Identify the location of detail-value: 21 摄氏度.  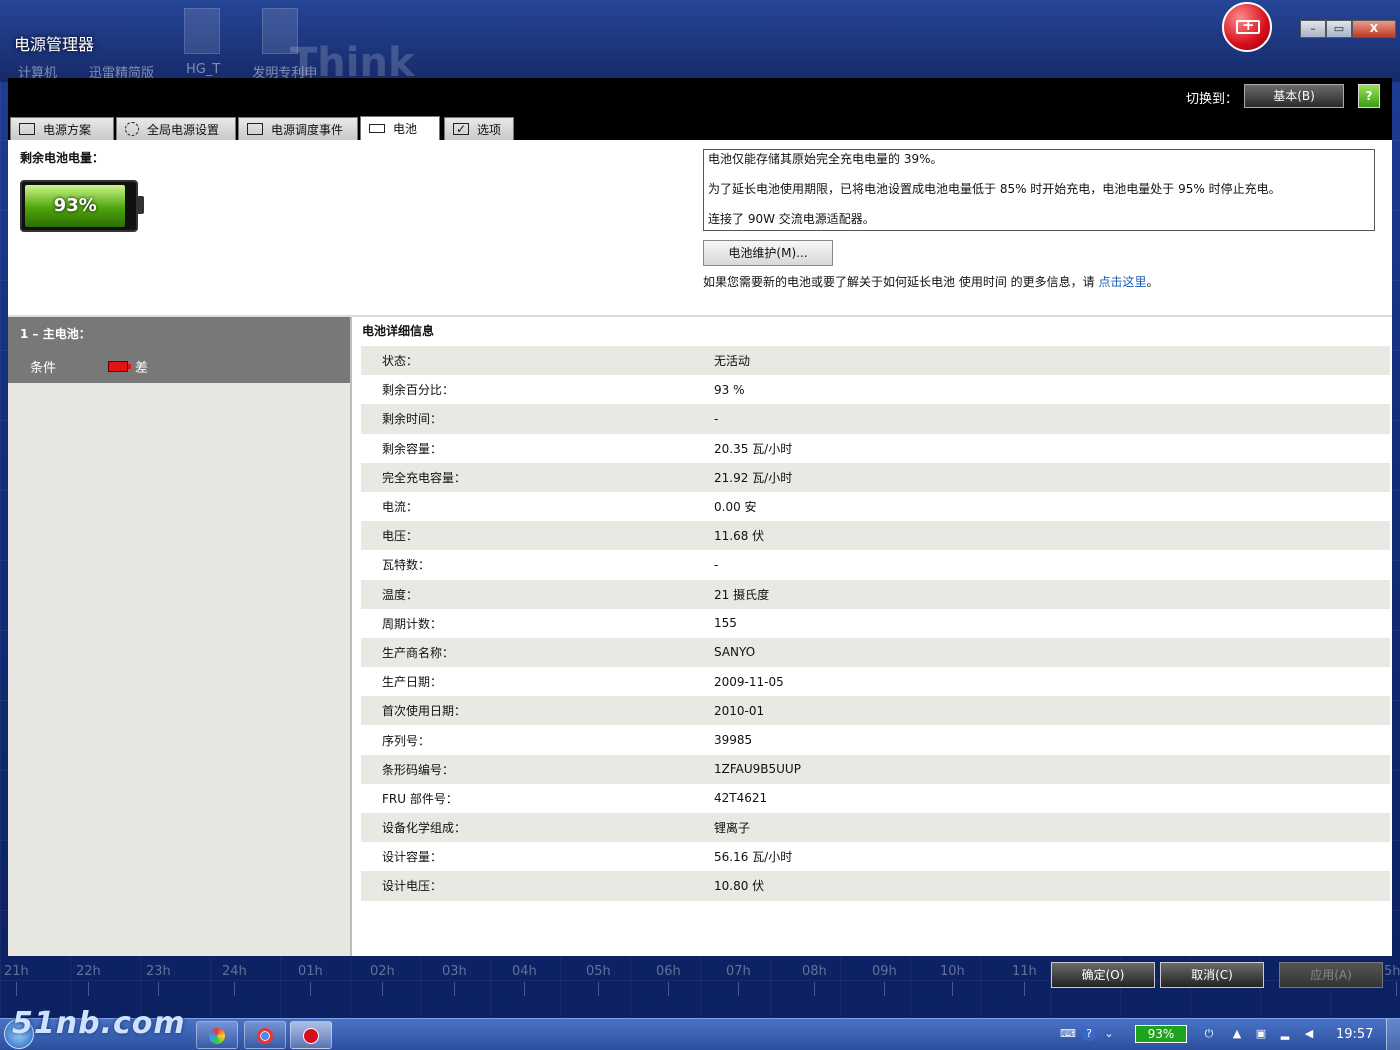
(742, 594).